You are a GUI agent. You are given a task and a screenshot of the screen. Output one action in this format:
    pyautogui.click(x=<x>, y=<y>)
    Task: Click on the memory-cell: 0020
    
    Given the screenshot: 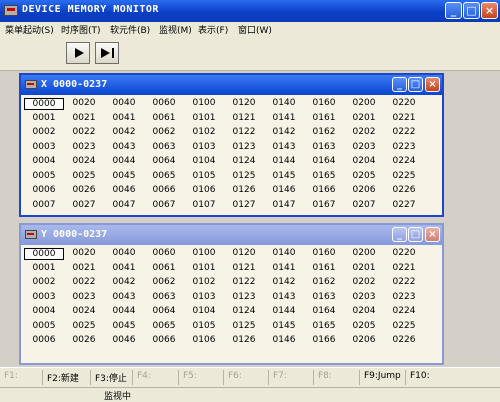 What is the action you would take?
    pyautogui.click(x=84, y=103)
    